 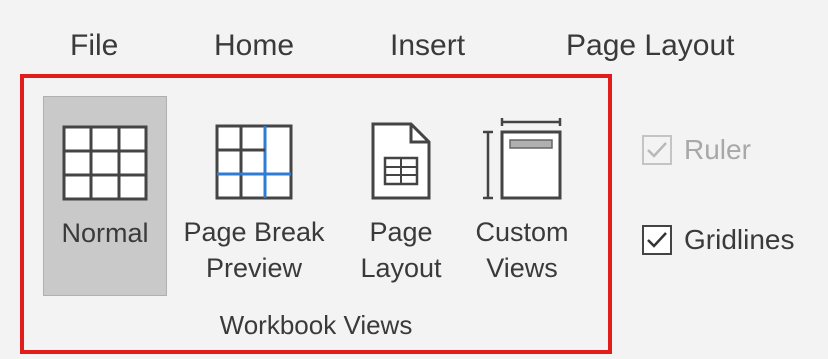 What do you see at coordinates (522, 250) in the screenshot?
I see `custom-views-label: Custom Views` at bounding box center [522, 250].